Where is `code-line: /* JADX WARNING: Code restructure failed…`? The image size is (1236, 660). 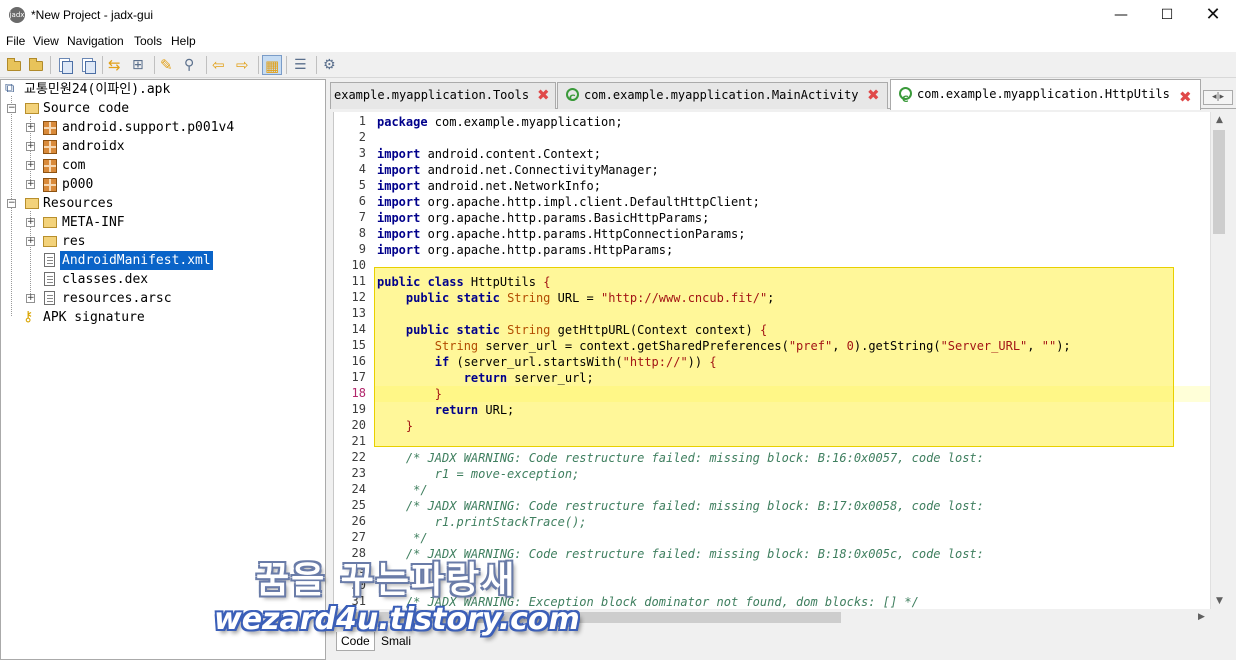
code-line: /* JADX WARNING: Code restructure failed… is located at coordinates (680, 458).